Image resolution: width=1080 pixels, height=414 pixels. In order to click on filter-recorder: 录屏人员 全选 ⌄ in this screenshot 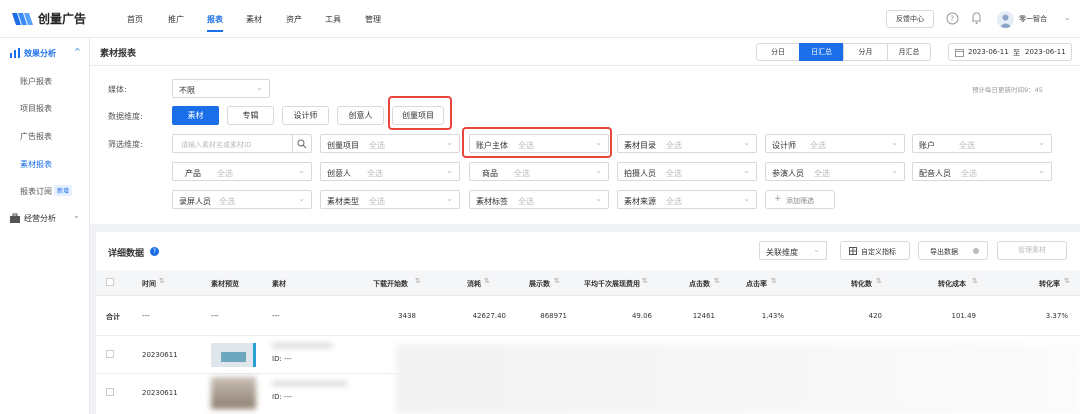, I will do `click(242, 199)`.